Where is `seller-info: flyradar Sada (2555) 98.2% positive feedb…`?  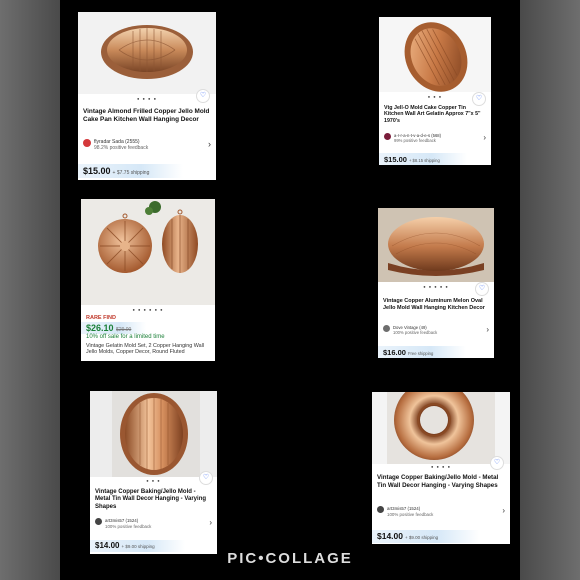
seller-info: flyradar Sada (2555) 98.2% positive feedb… is located at coordinates (144, 145).